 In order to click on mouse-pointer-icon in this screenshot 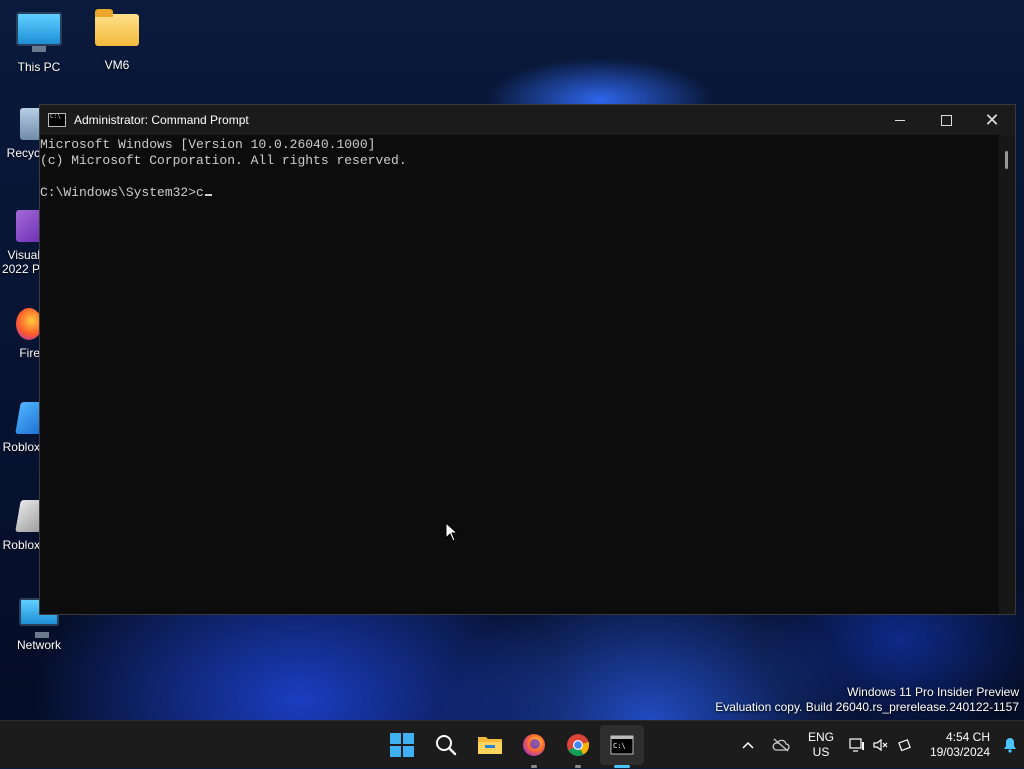, I will do `click(452, 532)`.